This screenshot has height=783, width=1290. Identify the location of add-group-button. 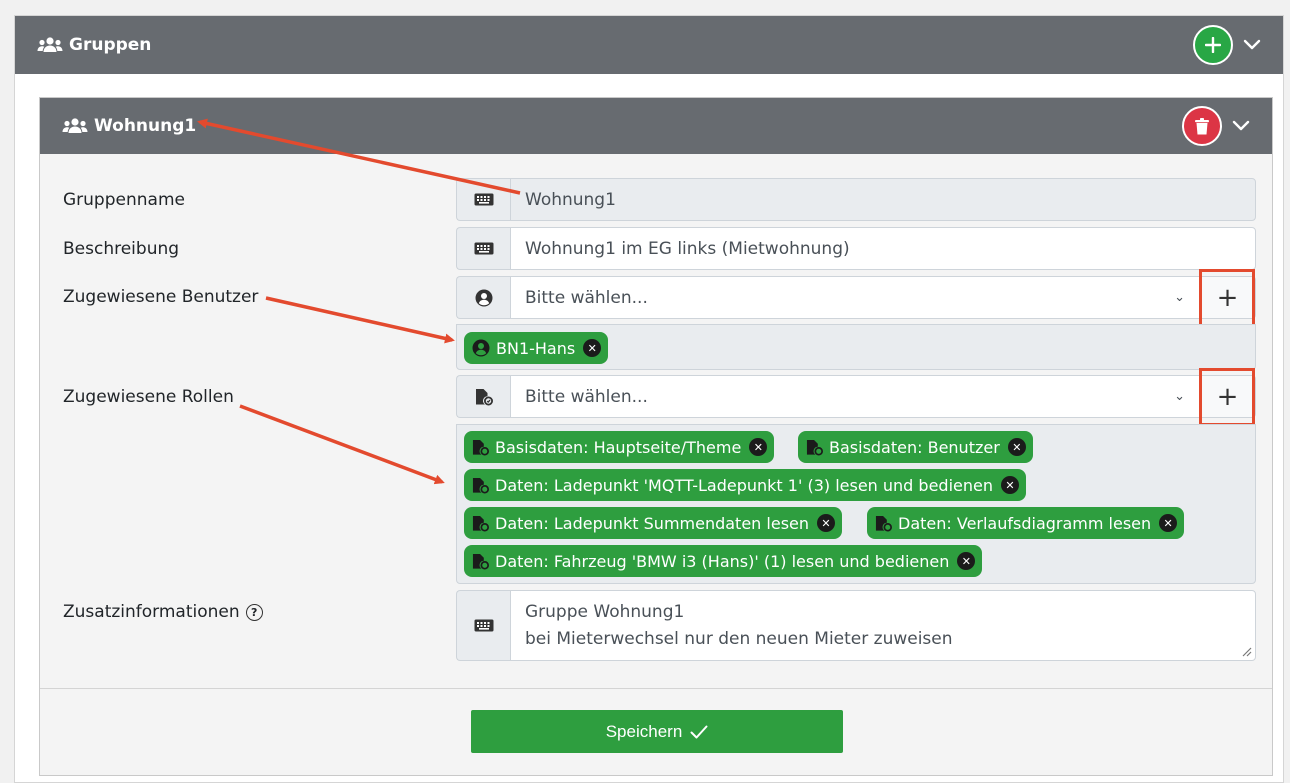
(1213, 45).